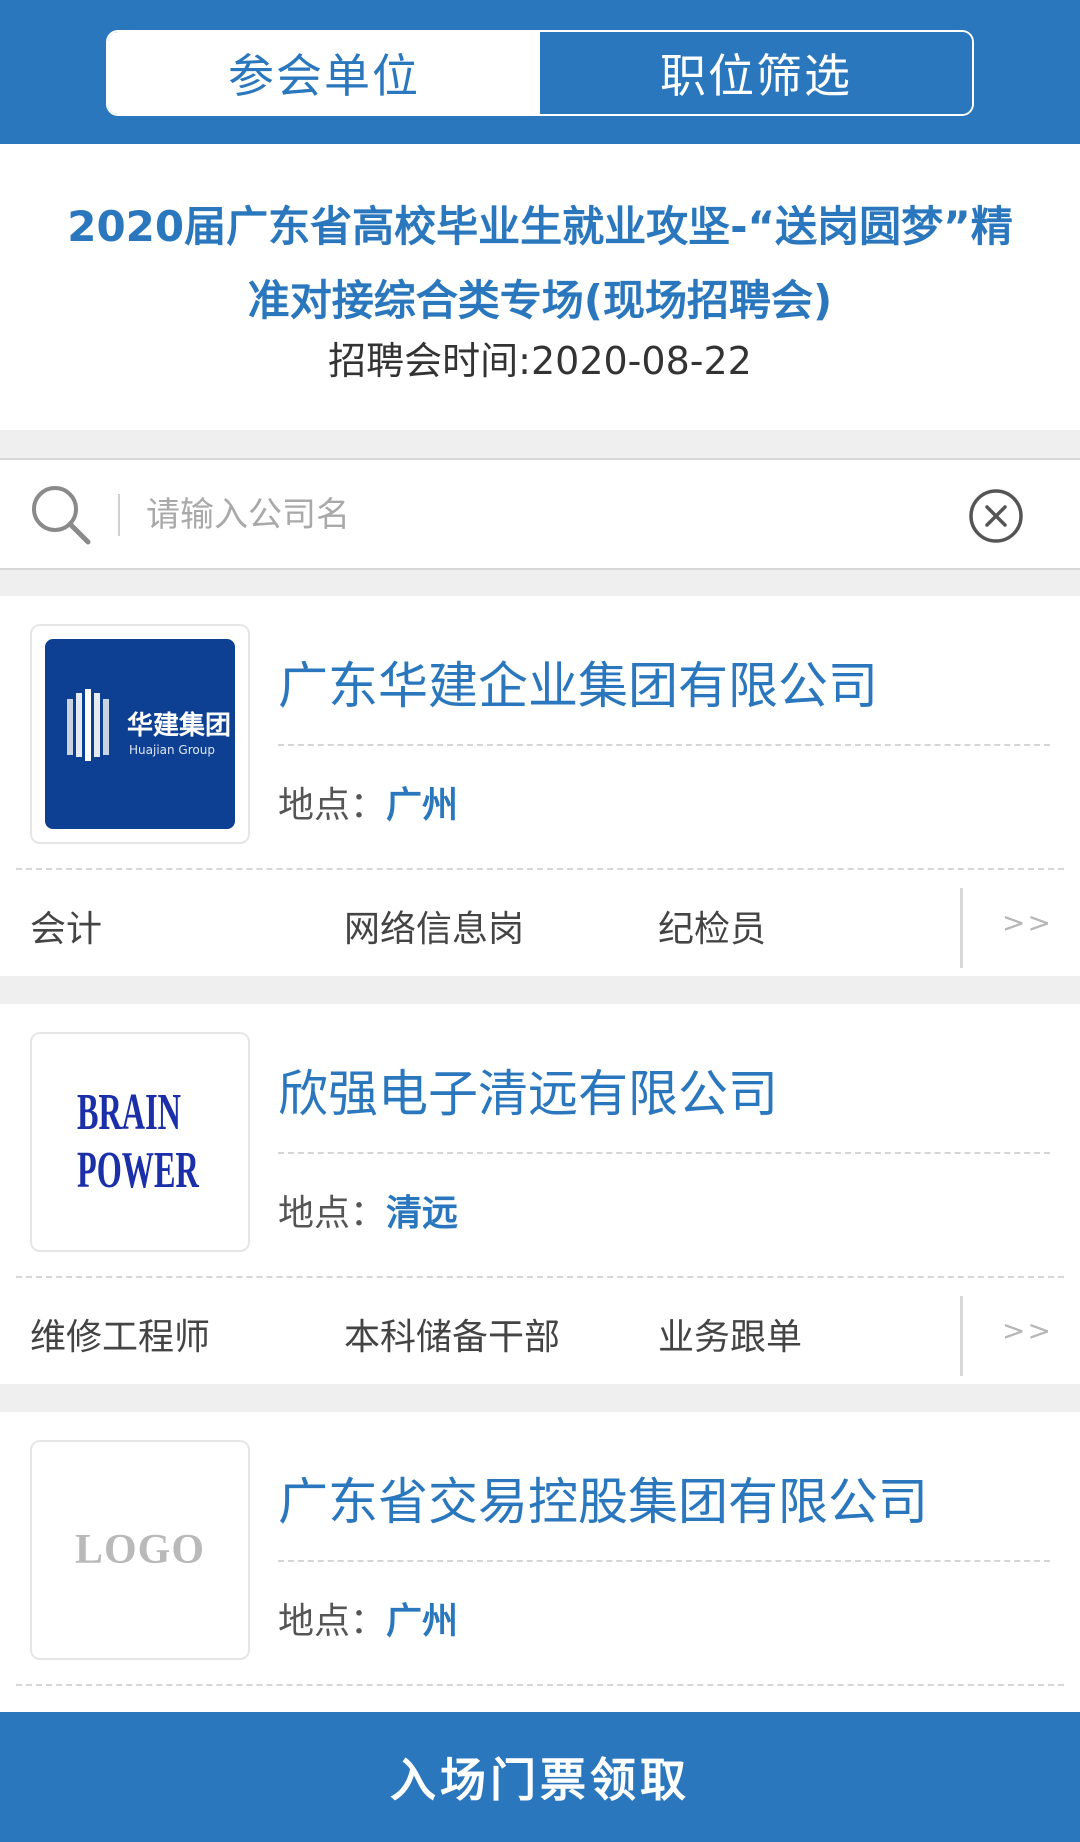 The image size is (1080, 1842). What do you see at coordinates (540, 361) in the screenshot?
I see `event-time: 招聘会时间:2020-08-22` at bounding box center [540, 361].